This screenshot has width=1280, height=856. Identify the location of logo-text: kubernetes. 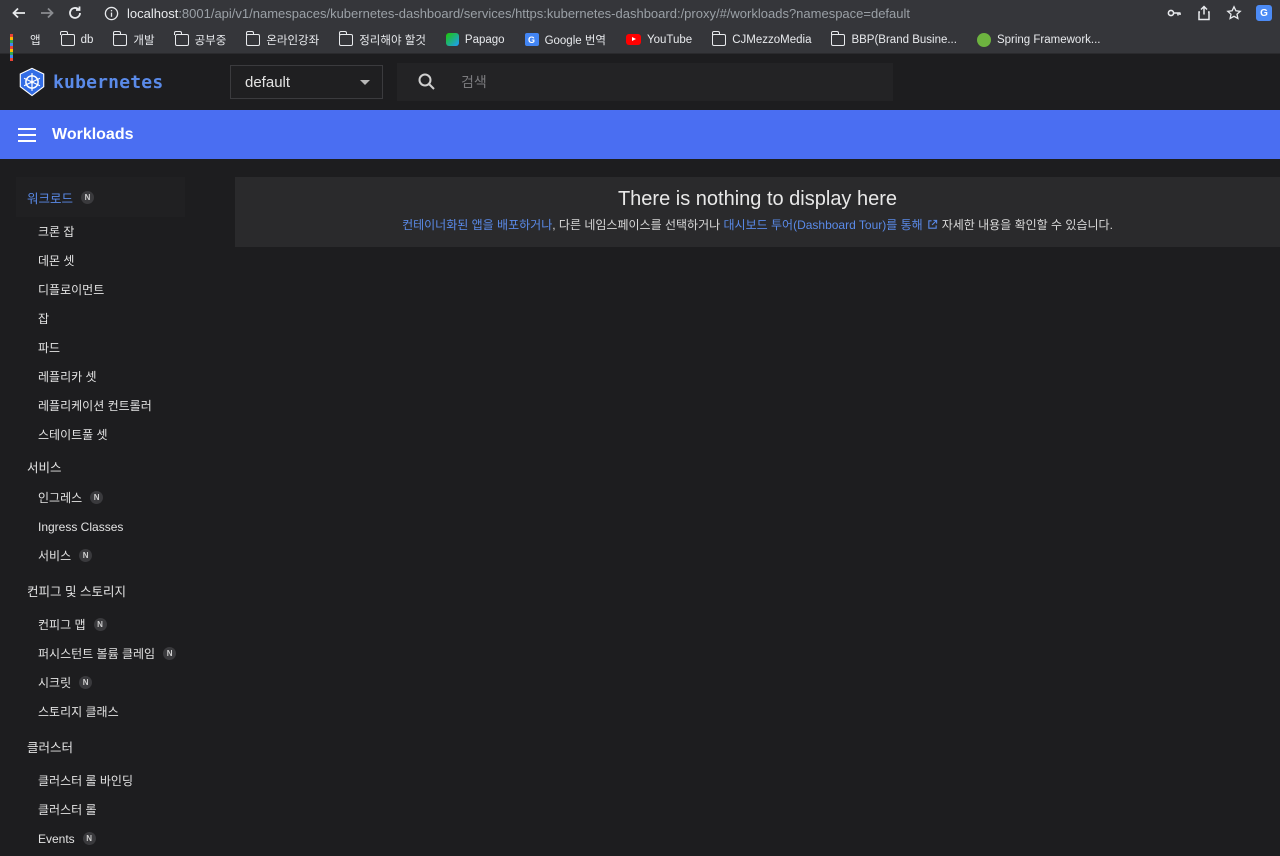
(108, 82).